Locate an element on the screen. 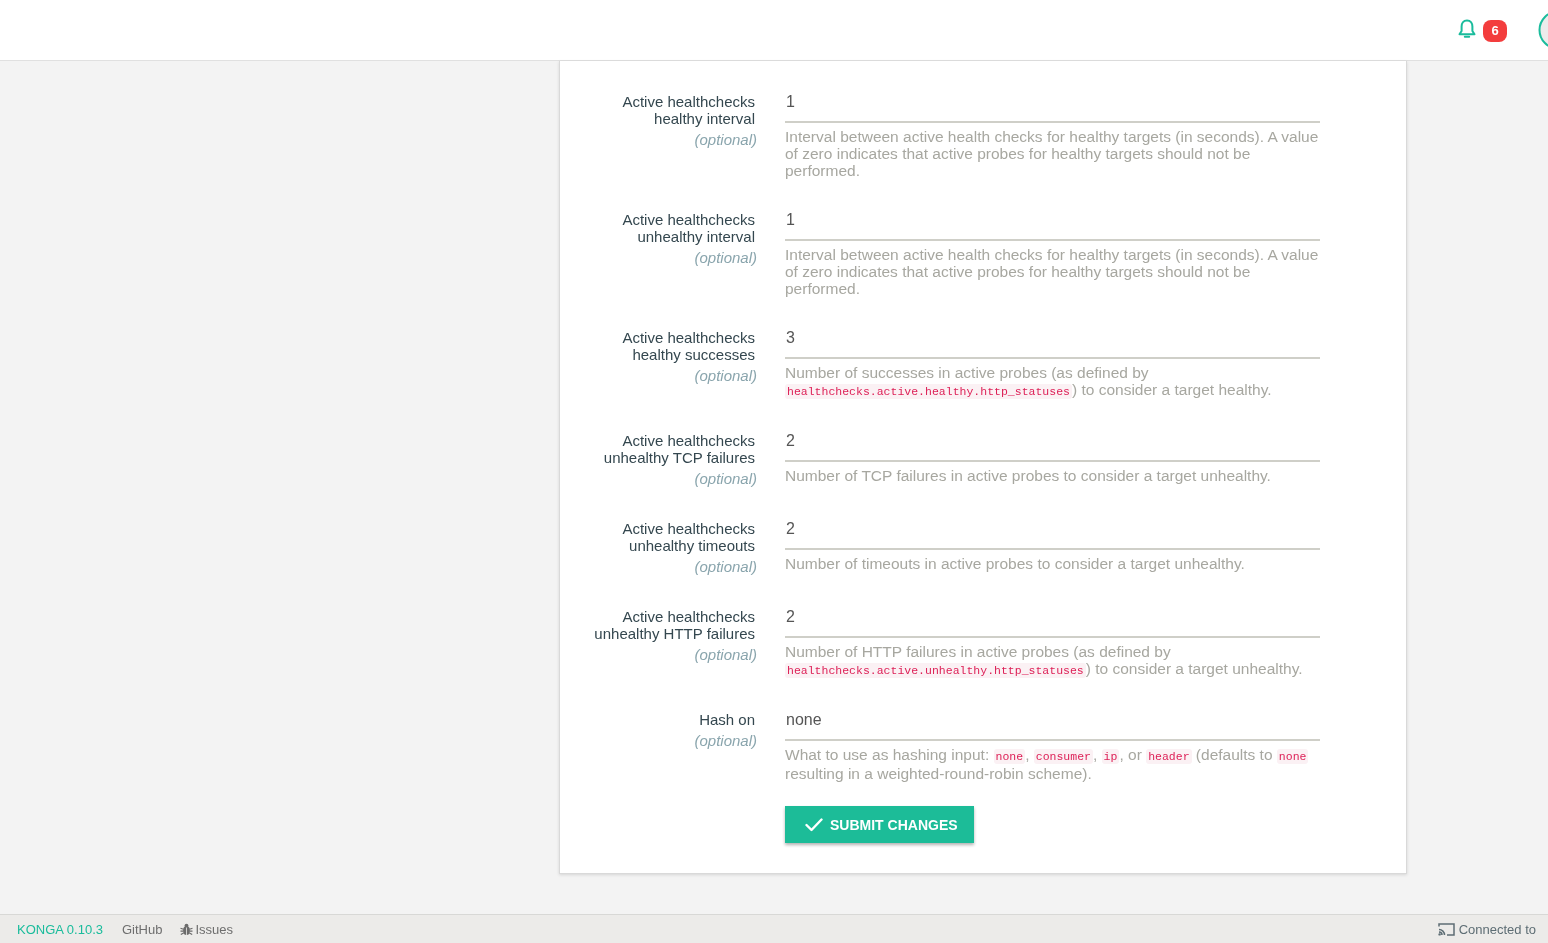 The width and height of the screenshot is (1548, 943). notification-badge: 6 is located at coordinates (1495, 30).